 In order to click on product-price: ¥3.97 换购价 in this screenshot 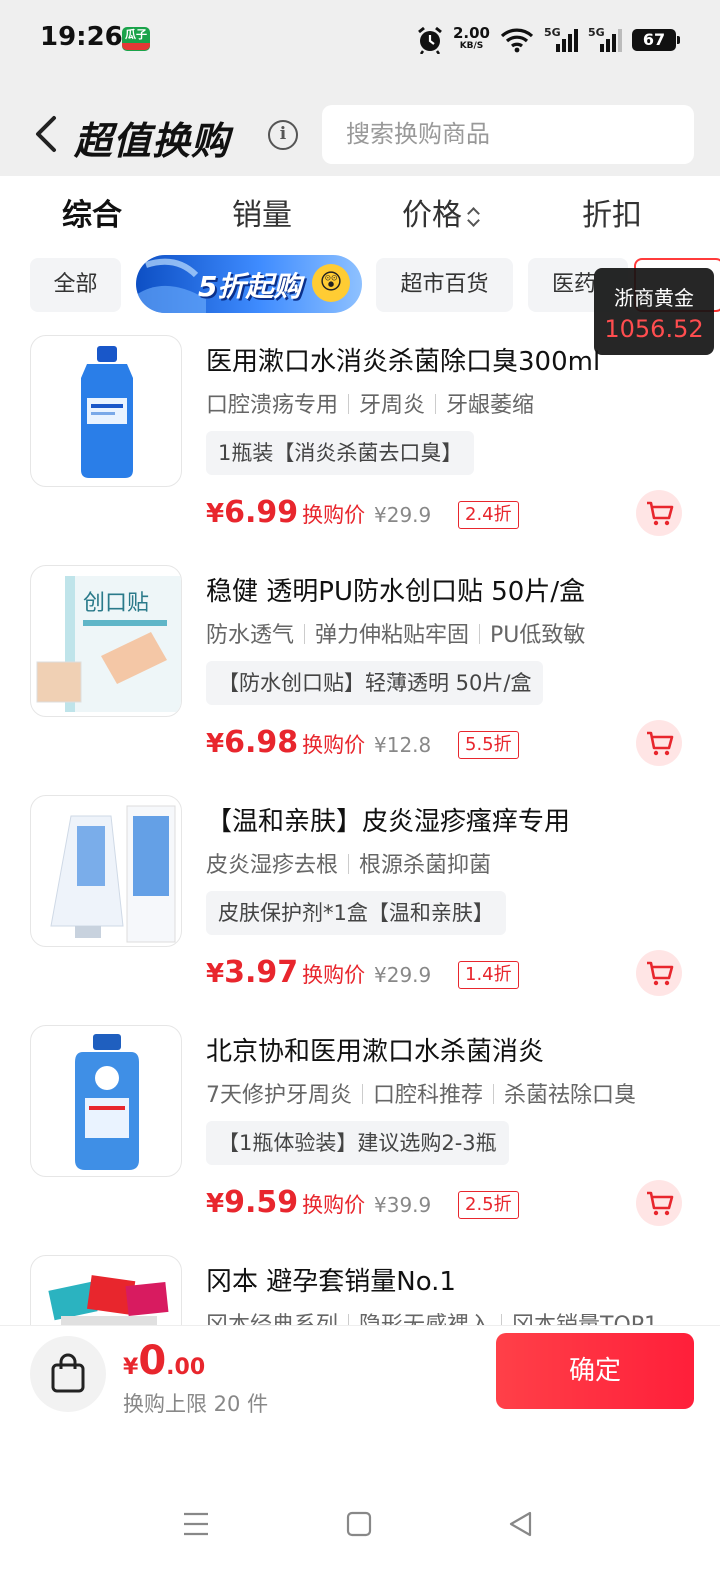, I will do `click(286, 972)`.